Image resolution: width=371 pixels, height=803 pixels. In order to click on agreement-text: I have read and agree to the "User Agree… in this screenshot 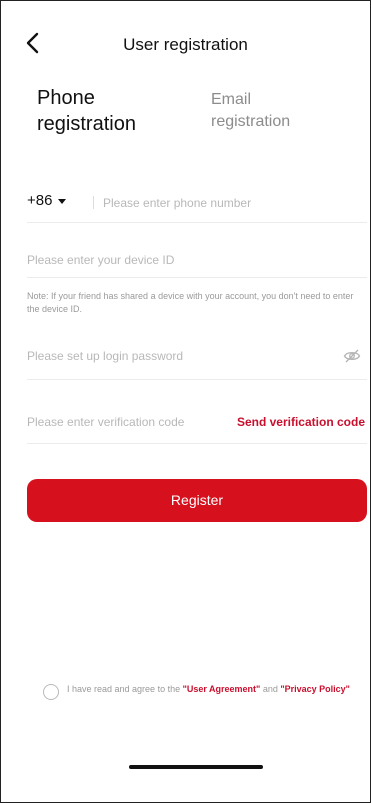, I will do `click(215, 689)`.